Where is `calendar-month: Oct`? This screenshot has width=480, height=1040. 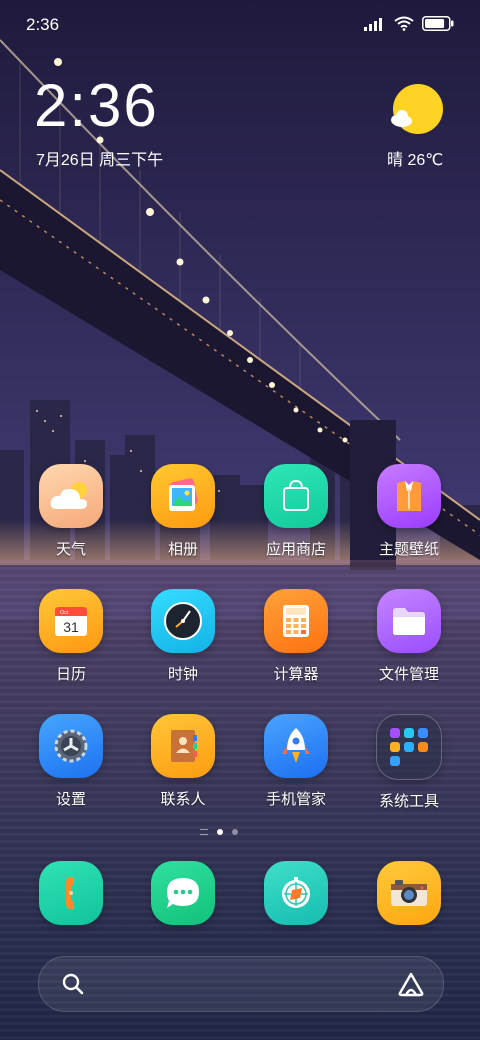
calendar-month: Oct is located at coordinates (64, 613).